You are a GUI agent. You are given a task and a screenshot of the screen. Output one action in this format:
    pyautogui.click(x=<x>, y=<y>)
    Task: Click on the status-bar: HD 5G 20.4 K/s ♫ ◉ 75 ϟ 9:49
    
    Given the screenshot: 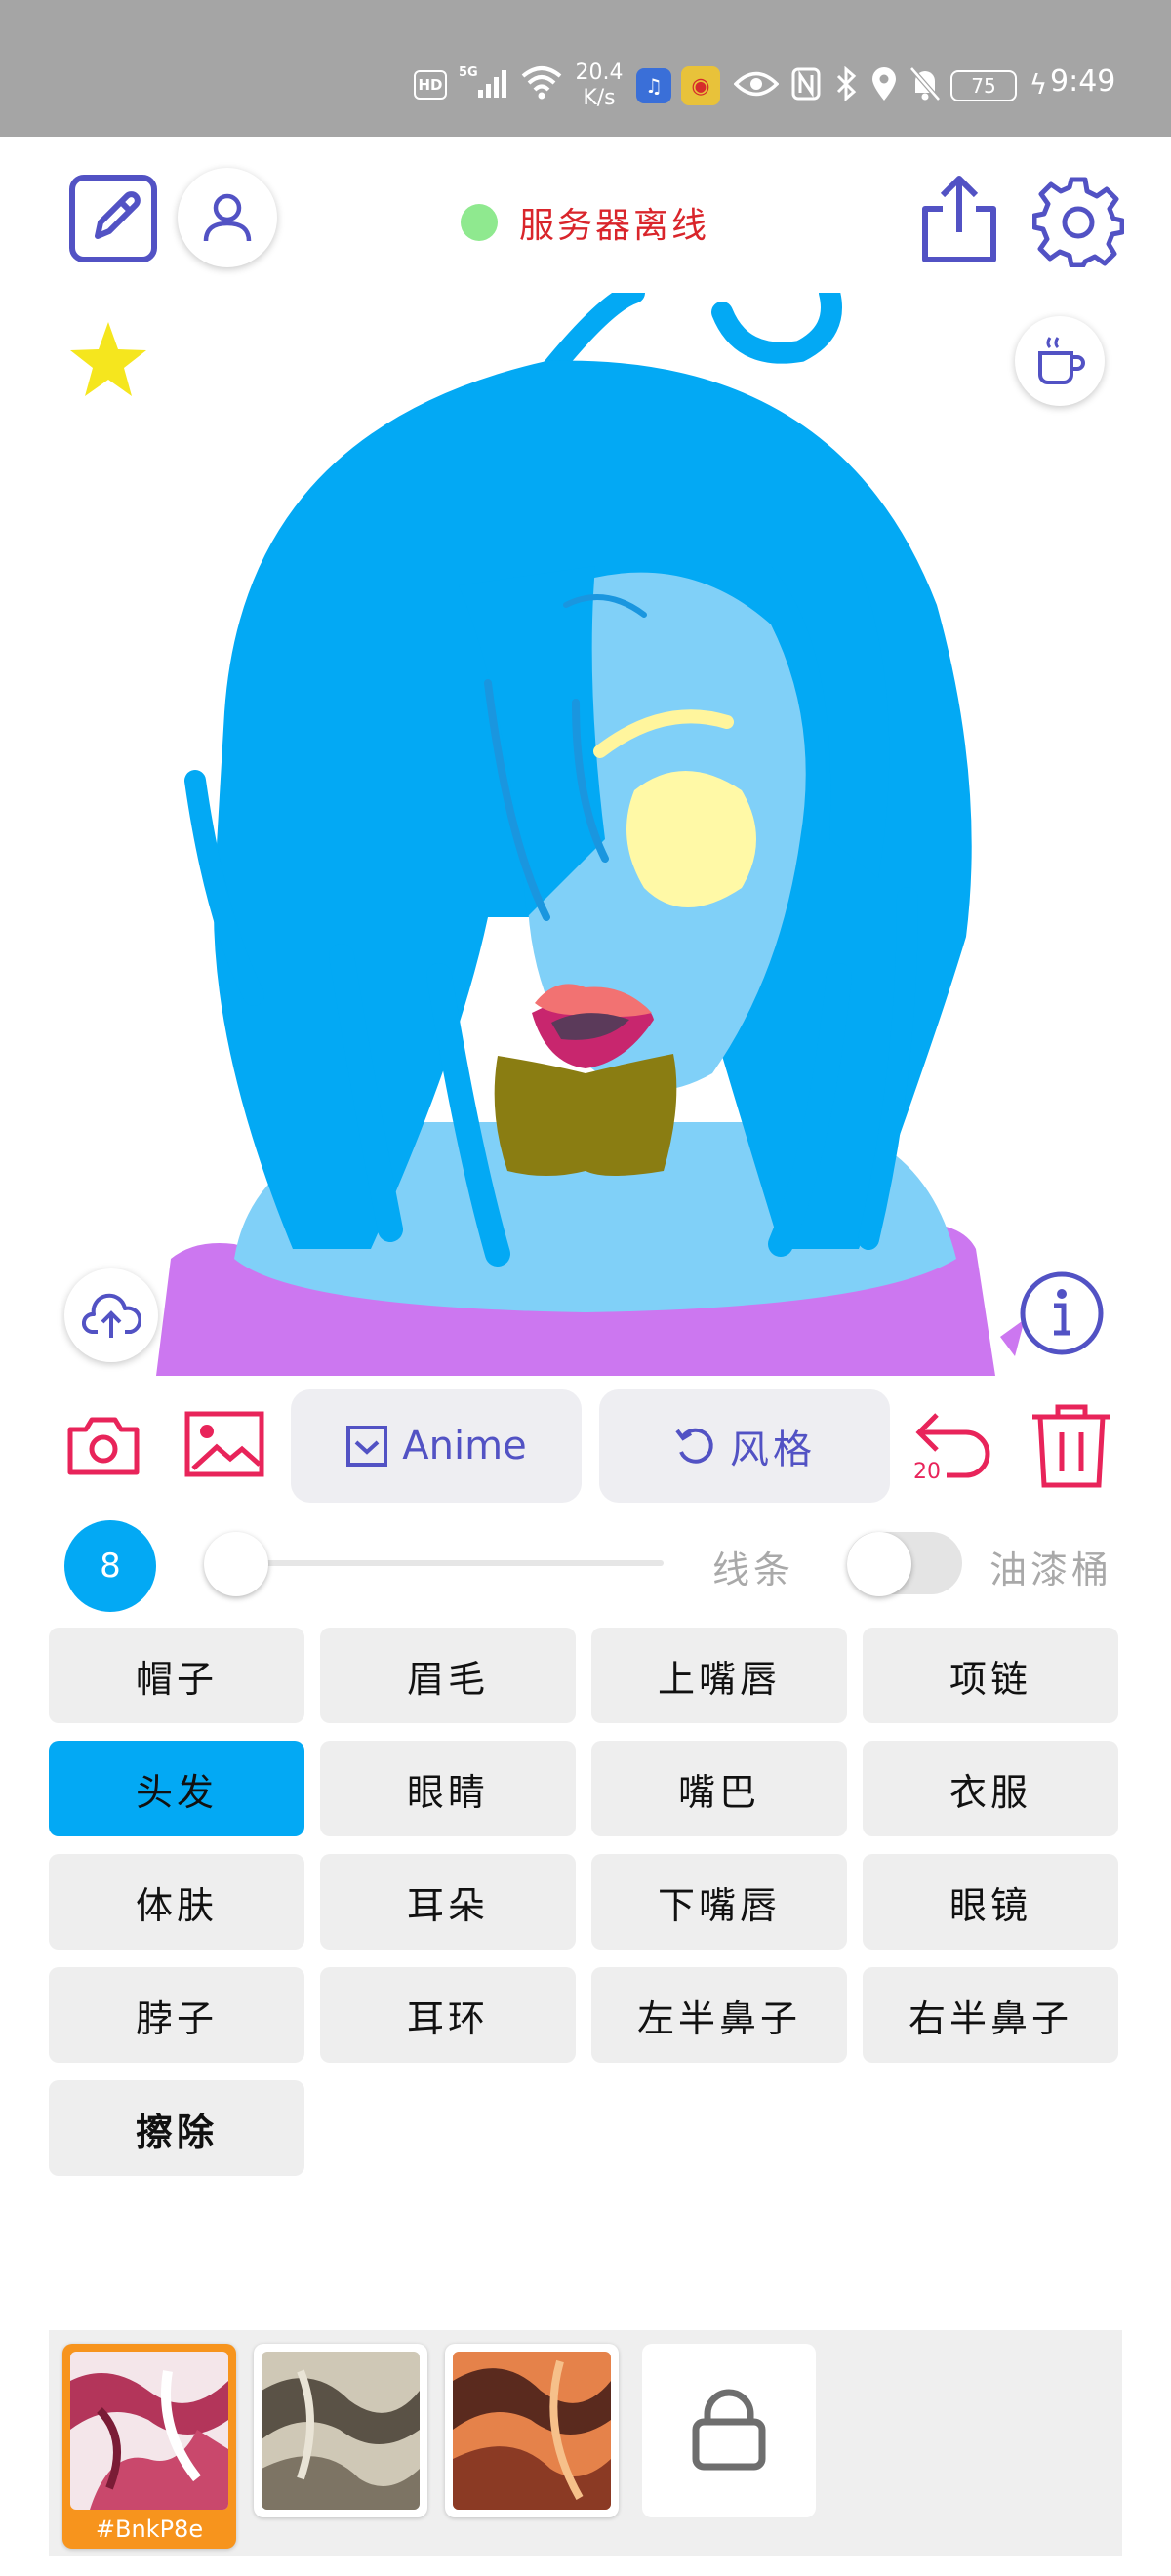 What is the action you would take?
    pyautogui.click(x=585, y=68)
    